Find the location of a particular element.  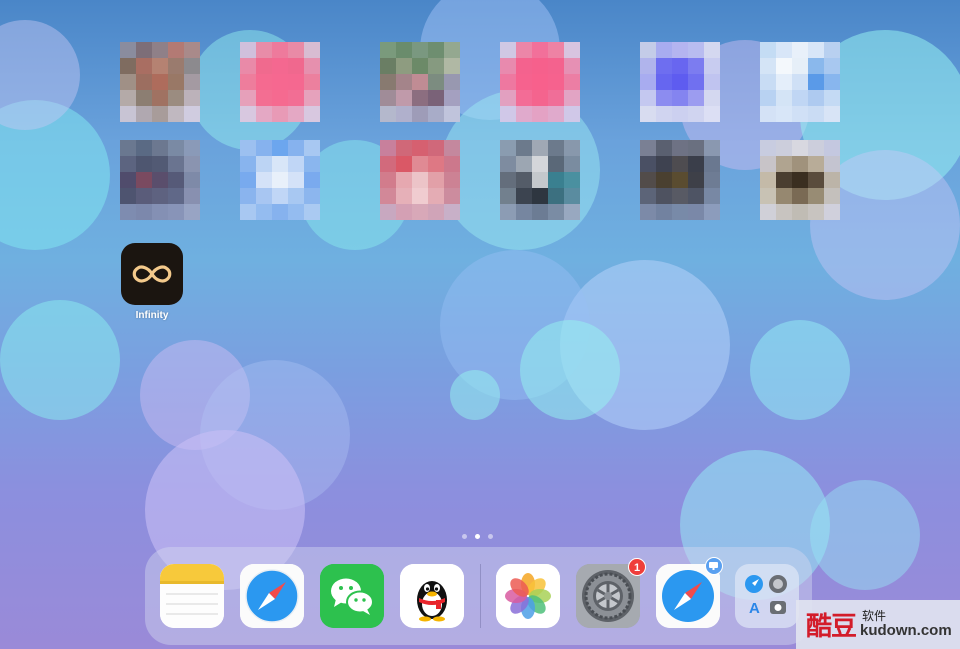

watermark-brand: 酷豆 is located at coordinates (831, 626).